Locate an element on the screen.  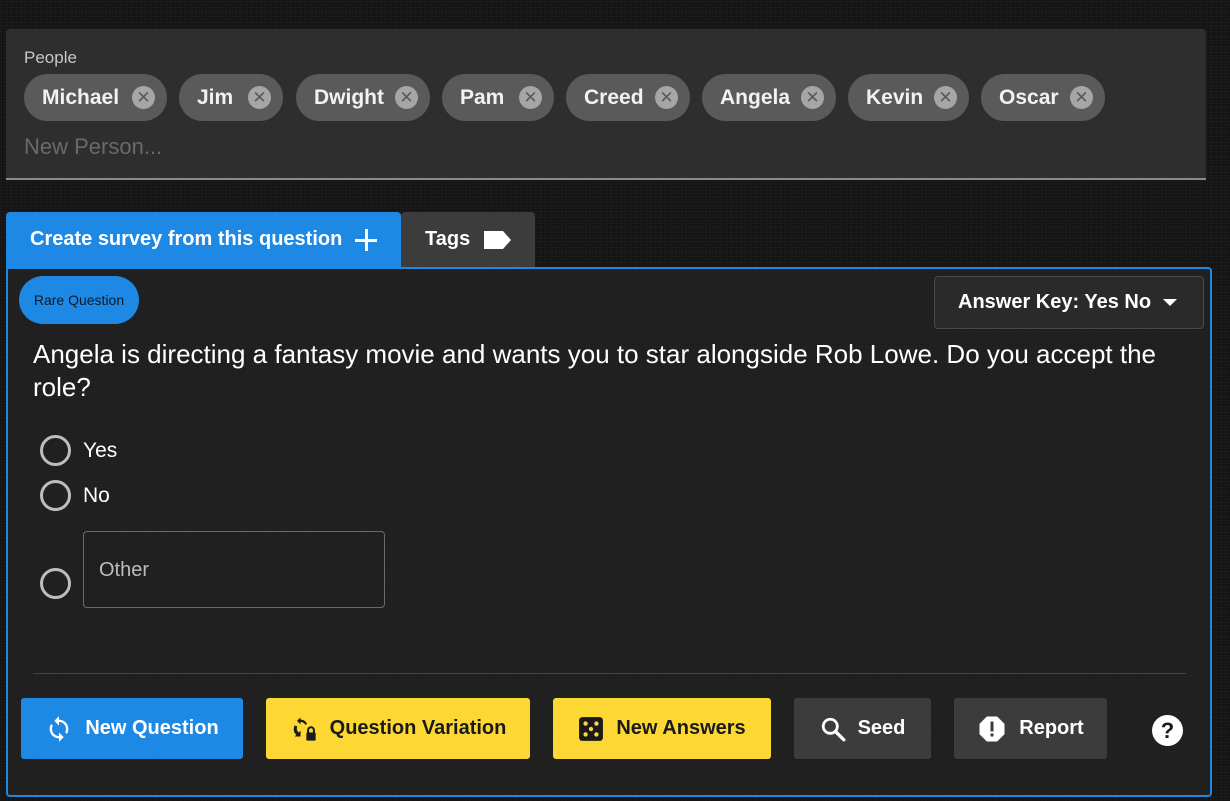
question-variation-label: Question Variation is located at coordinates (418, 728).